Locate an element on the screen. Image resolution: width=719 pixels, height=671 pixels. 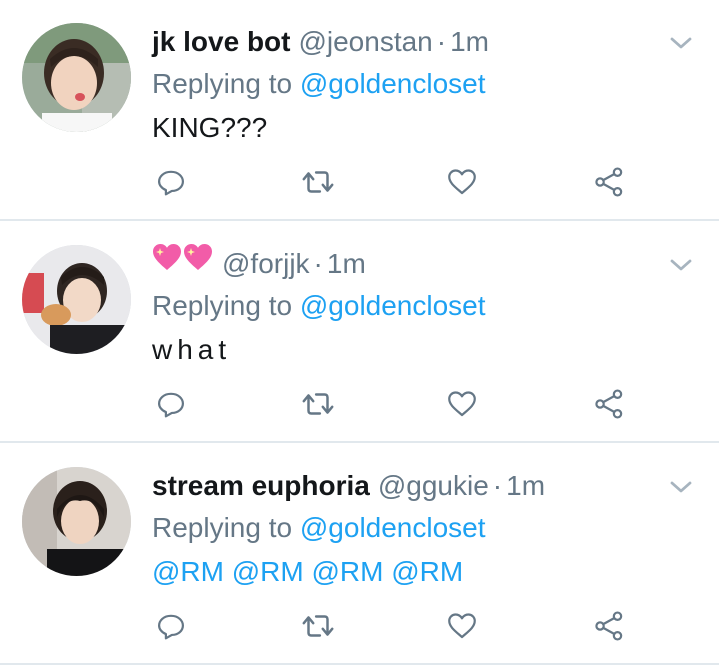
user-handle: @ggukie is located at coordinates (433, 485).